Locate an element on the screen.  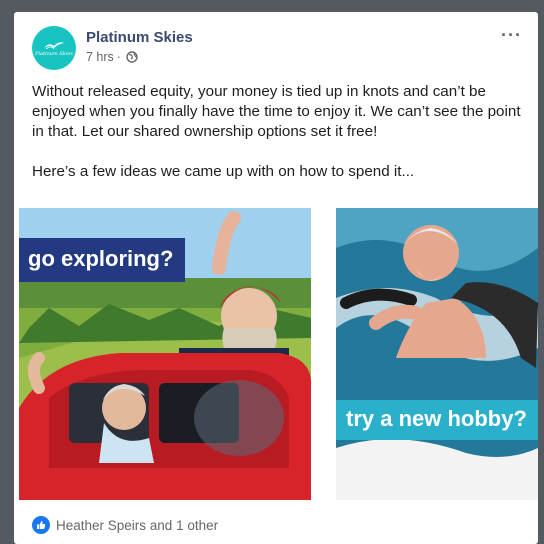
like-icon is located at coordinates (41, 525).